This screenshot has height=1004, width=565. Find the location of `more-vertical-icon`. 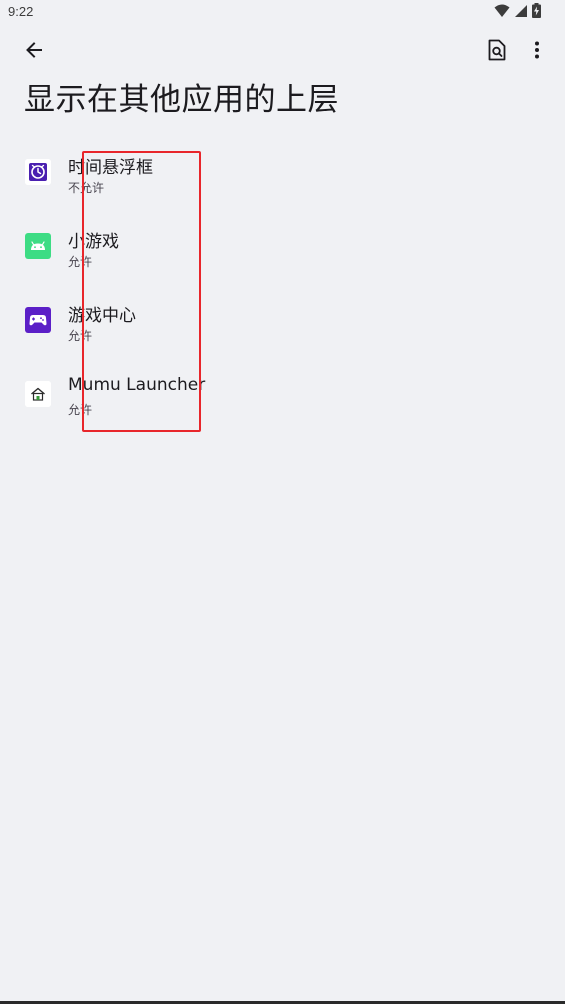

more-vertical-icon is located at coordinates (537, 52).